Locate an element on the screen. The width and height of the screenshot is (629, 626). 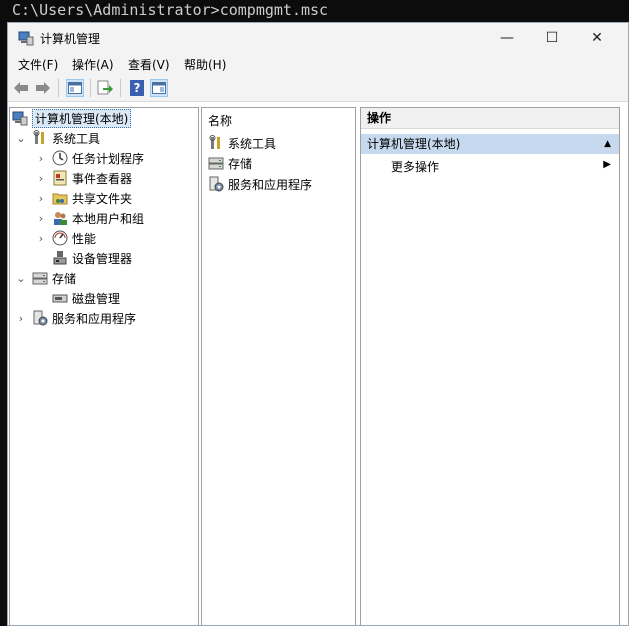
disk-icon is located at coordinates (60, 298).